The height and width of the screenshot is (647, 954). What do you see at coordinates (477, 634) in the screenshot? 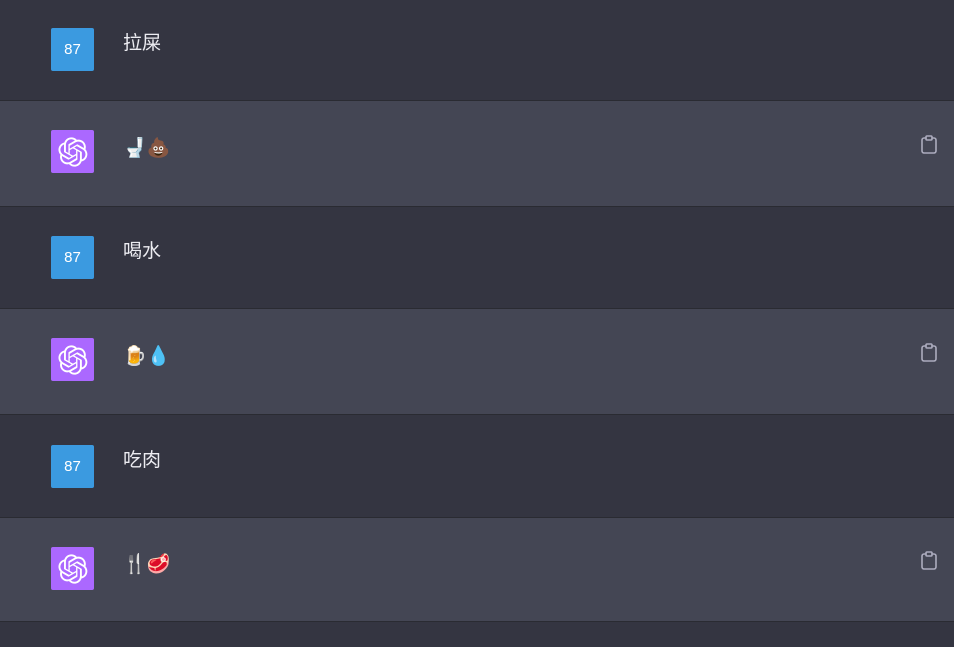
I see `chat-bottom-area` at bounding box center [477, 634].